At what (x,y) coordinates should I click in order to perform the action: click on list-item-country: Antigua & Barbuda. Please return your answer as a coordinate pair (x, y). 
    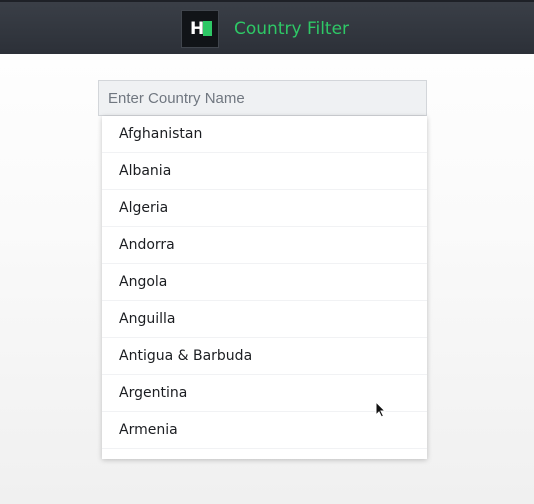
    Looking at the image, I should click on (264, 356).